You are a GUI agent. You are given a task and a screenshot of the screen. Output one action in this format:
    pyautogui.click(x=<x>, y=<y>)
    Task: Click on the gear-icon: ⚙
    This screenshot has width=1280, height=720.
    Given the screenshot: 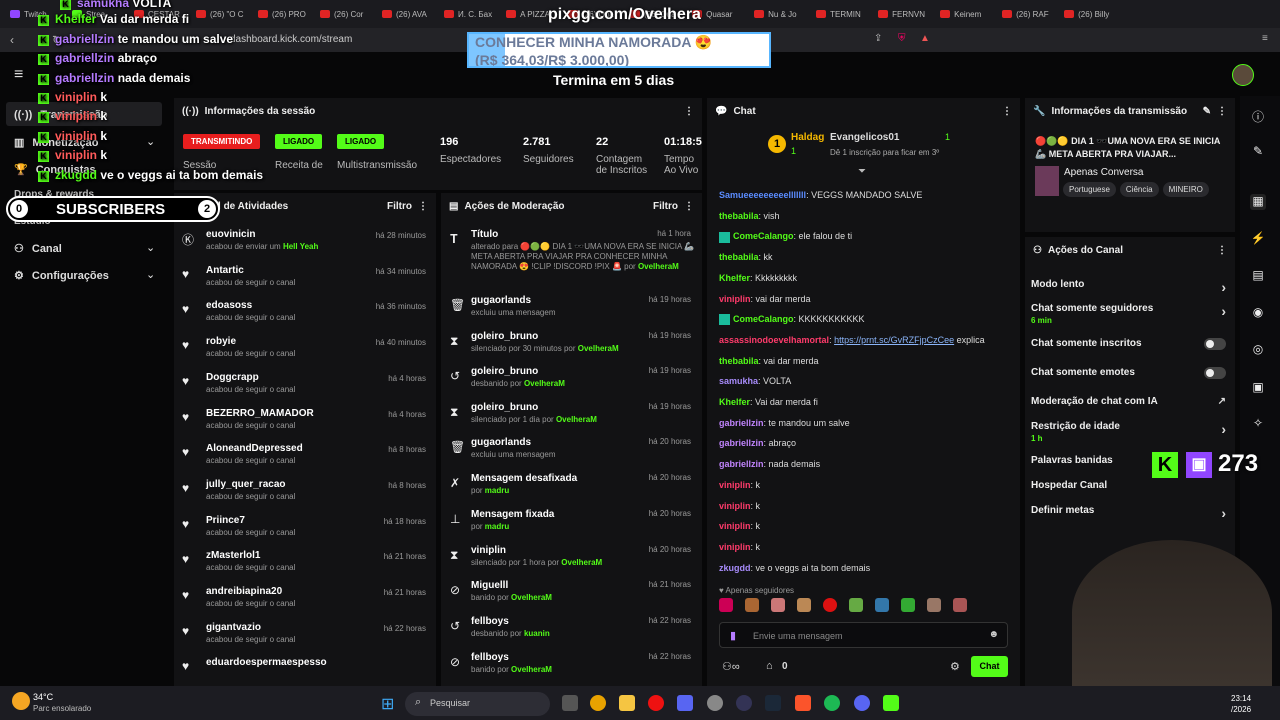 What is the action you would take?
    pyautogui.click(x=955, y=666)
    